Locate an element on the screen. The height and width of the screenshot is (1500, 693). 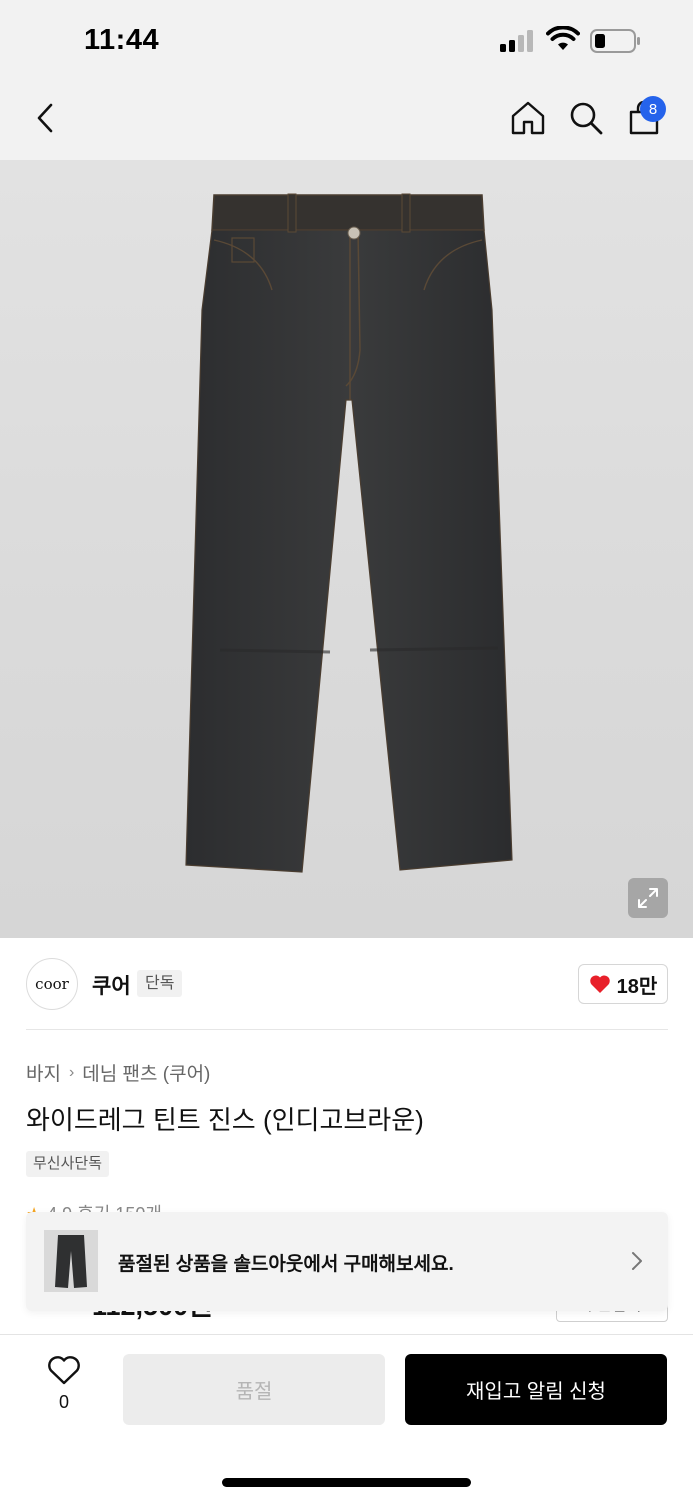
breadcrumb: 바지 › 데님 팬츠 (쿠어) is located at coordinates (118, 1072).